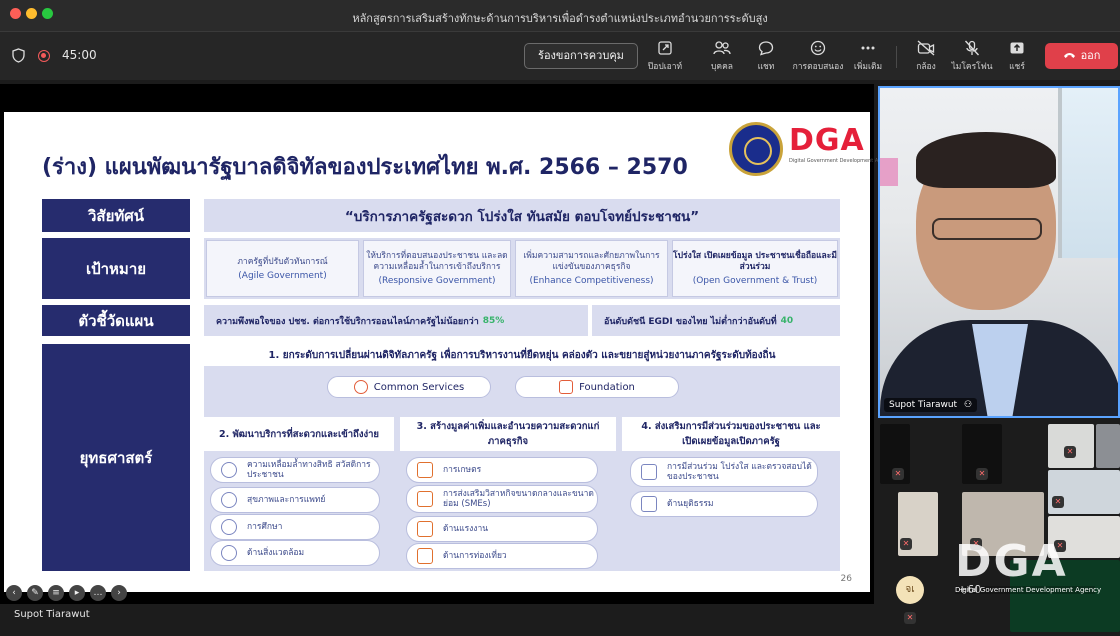  Describe the element at coordinates (868, 58) in the screenshot. I see `more-button: เพิ่มเติม` at that location.